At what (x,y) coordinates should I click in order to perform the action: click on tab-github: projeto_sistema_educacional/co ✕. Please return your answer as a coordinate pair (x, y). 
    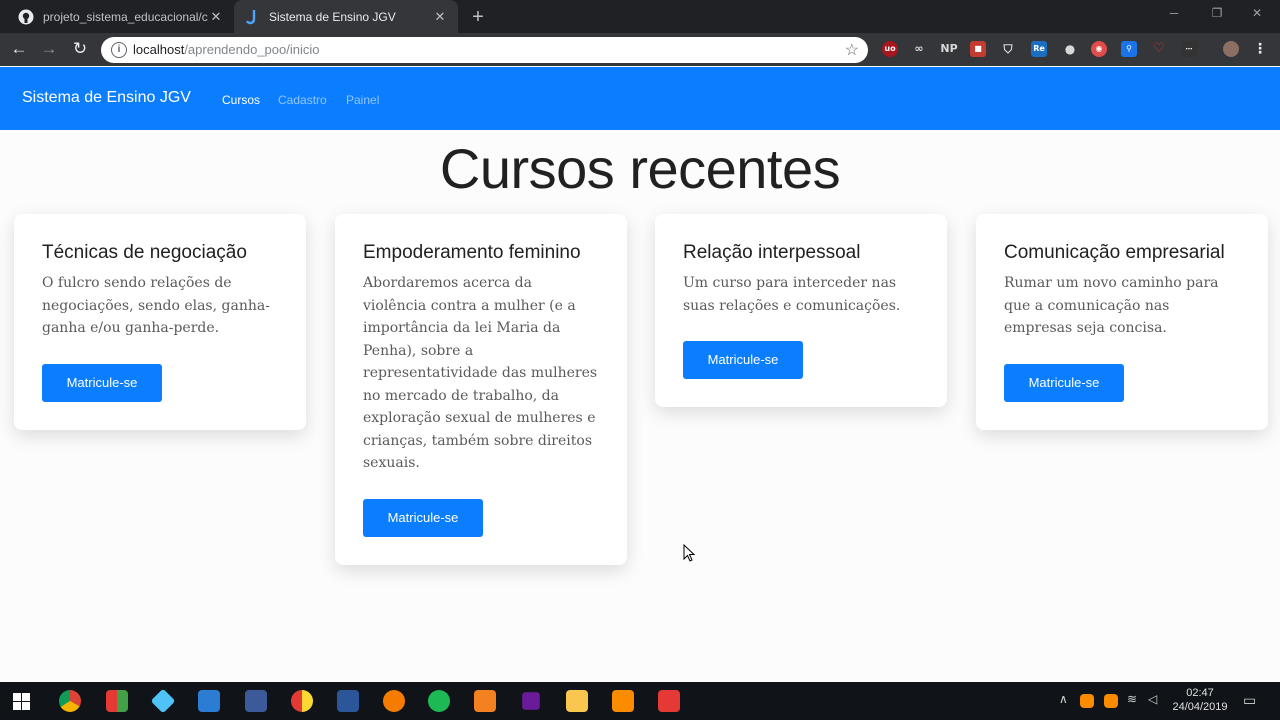
    Looking at the image, I should click on (121, 16).